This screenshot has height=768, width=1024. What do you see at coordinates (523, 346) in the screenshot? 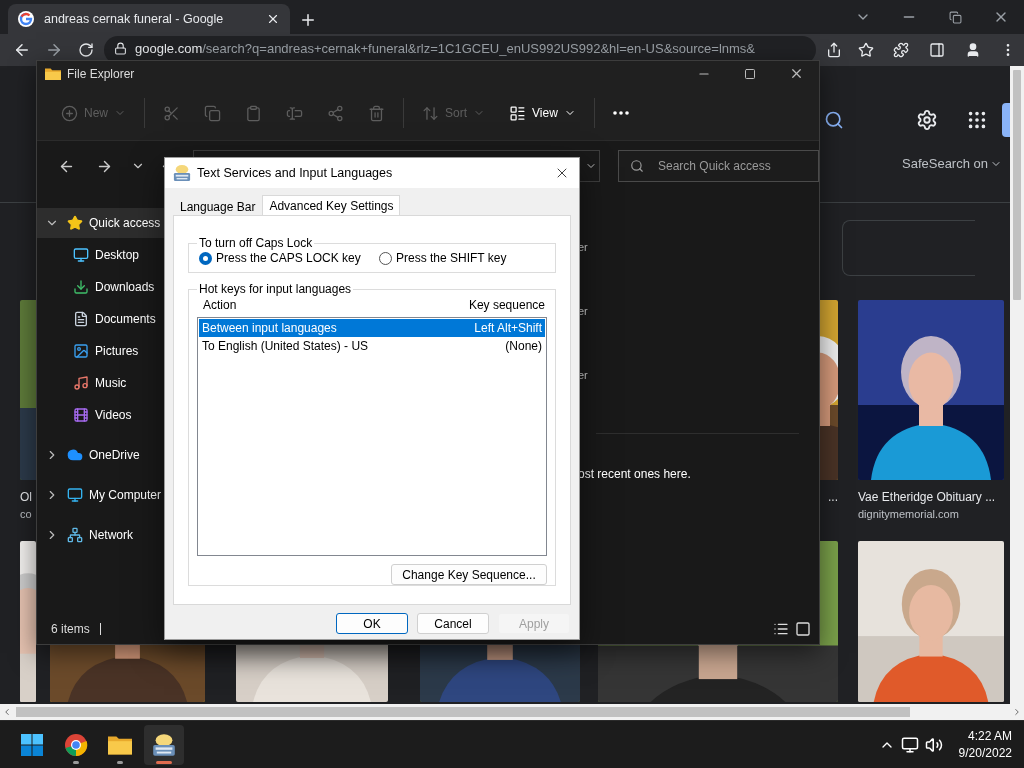
I see `key-text: (None)` at bounding box center [523, 346].